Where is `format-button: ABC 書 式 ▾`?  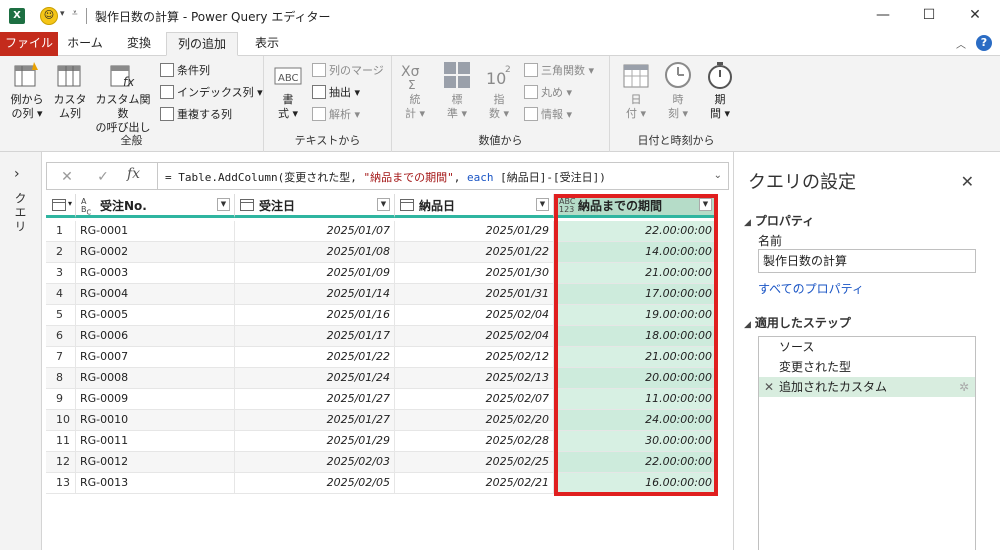 format-button: ABC 書 式 ▾ is located at coordinates (288, 90).